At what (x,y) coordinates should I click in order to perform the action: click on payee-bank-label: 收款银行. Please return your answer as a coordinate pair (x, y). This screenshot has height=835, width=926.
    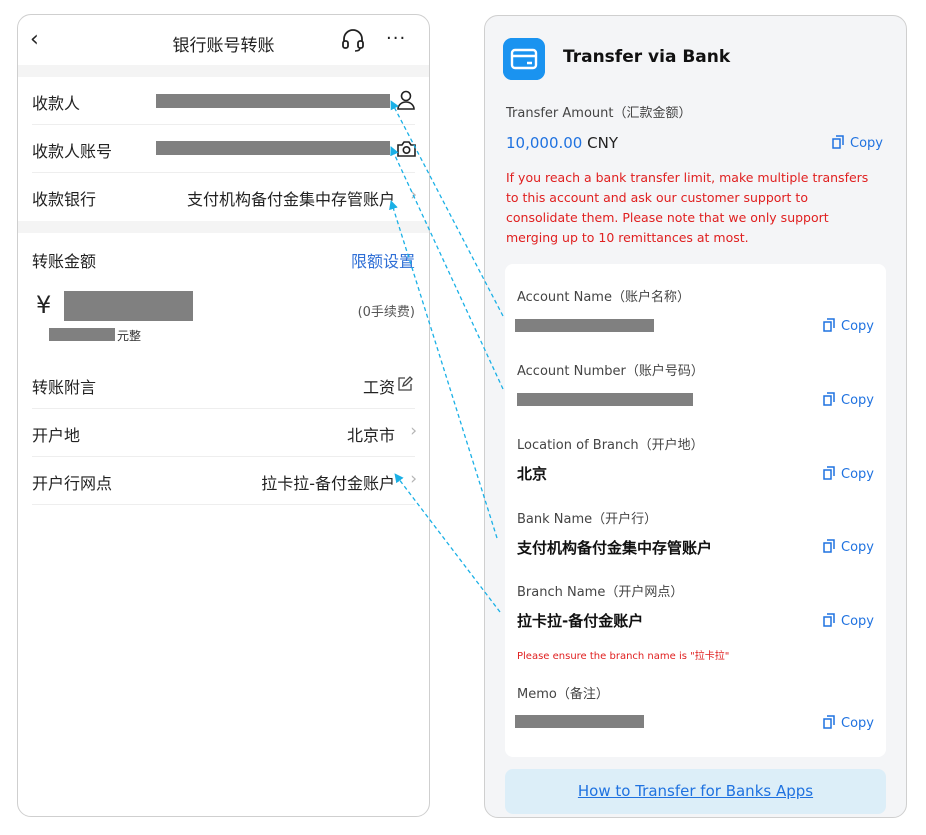
    Looking at the image, I should click on (64, 199).